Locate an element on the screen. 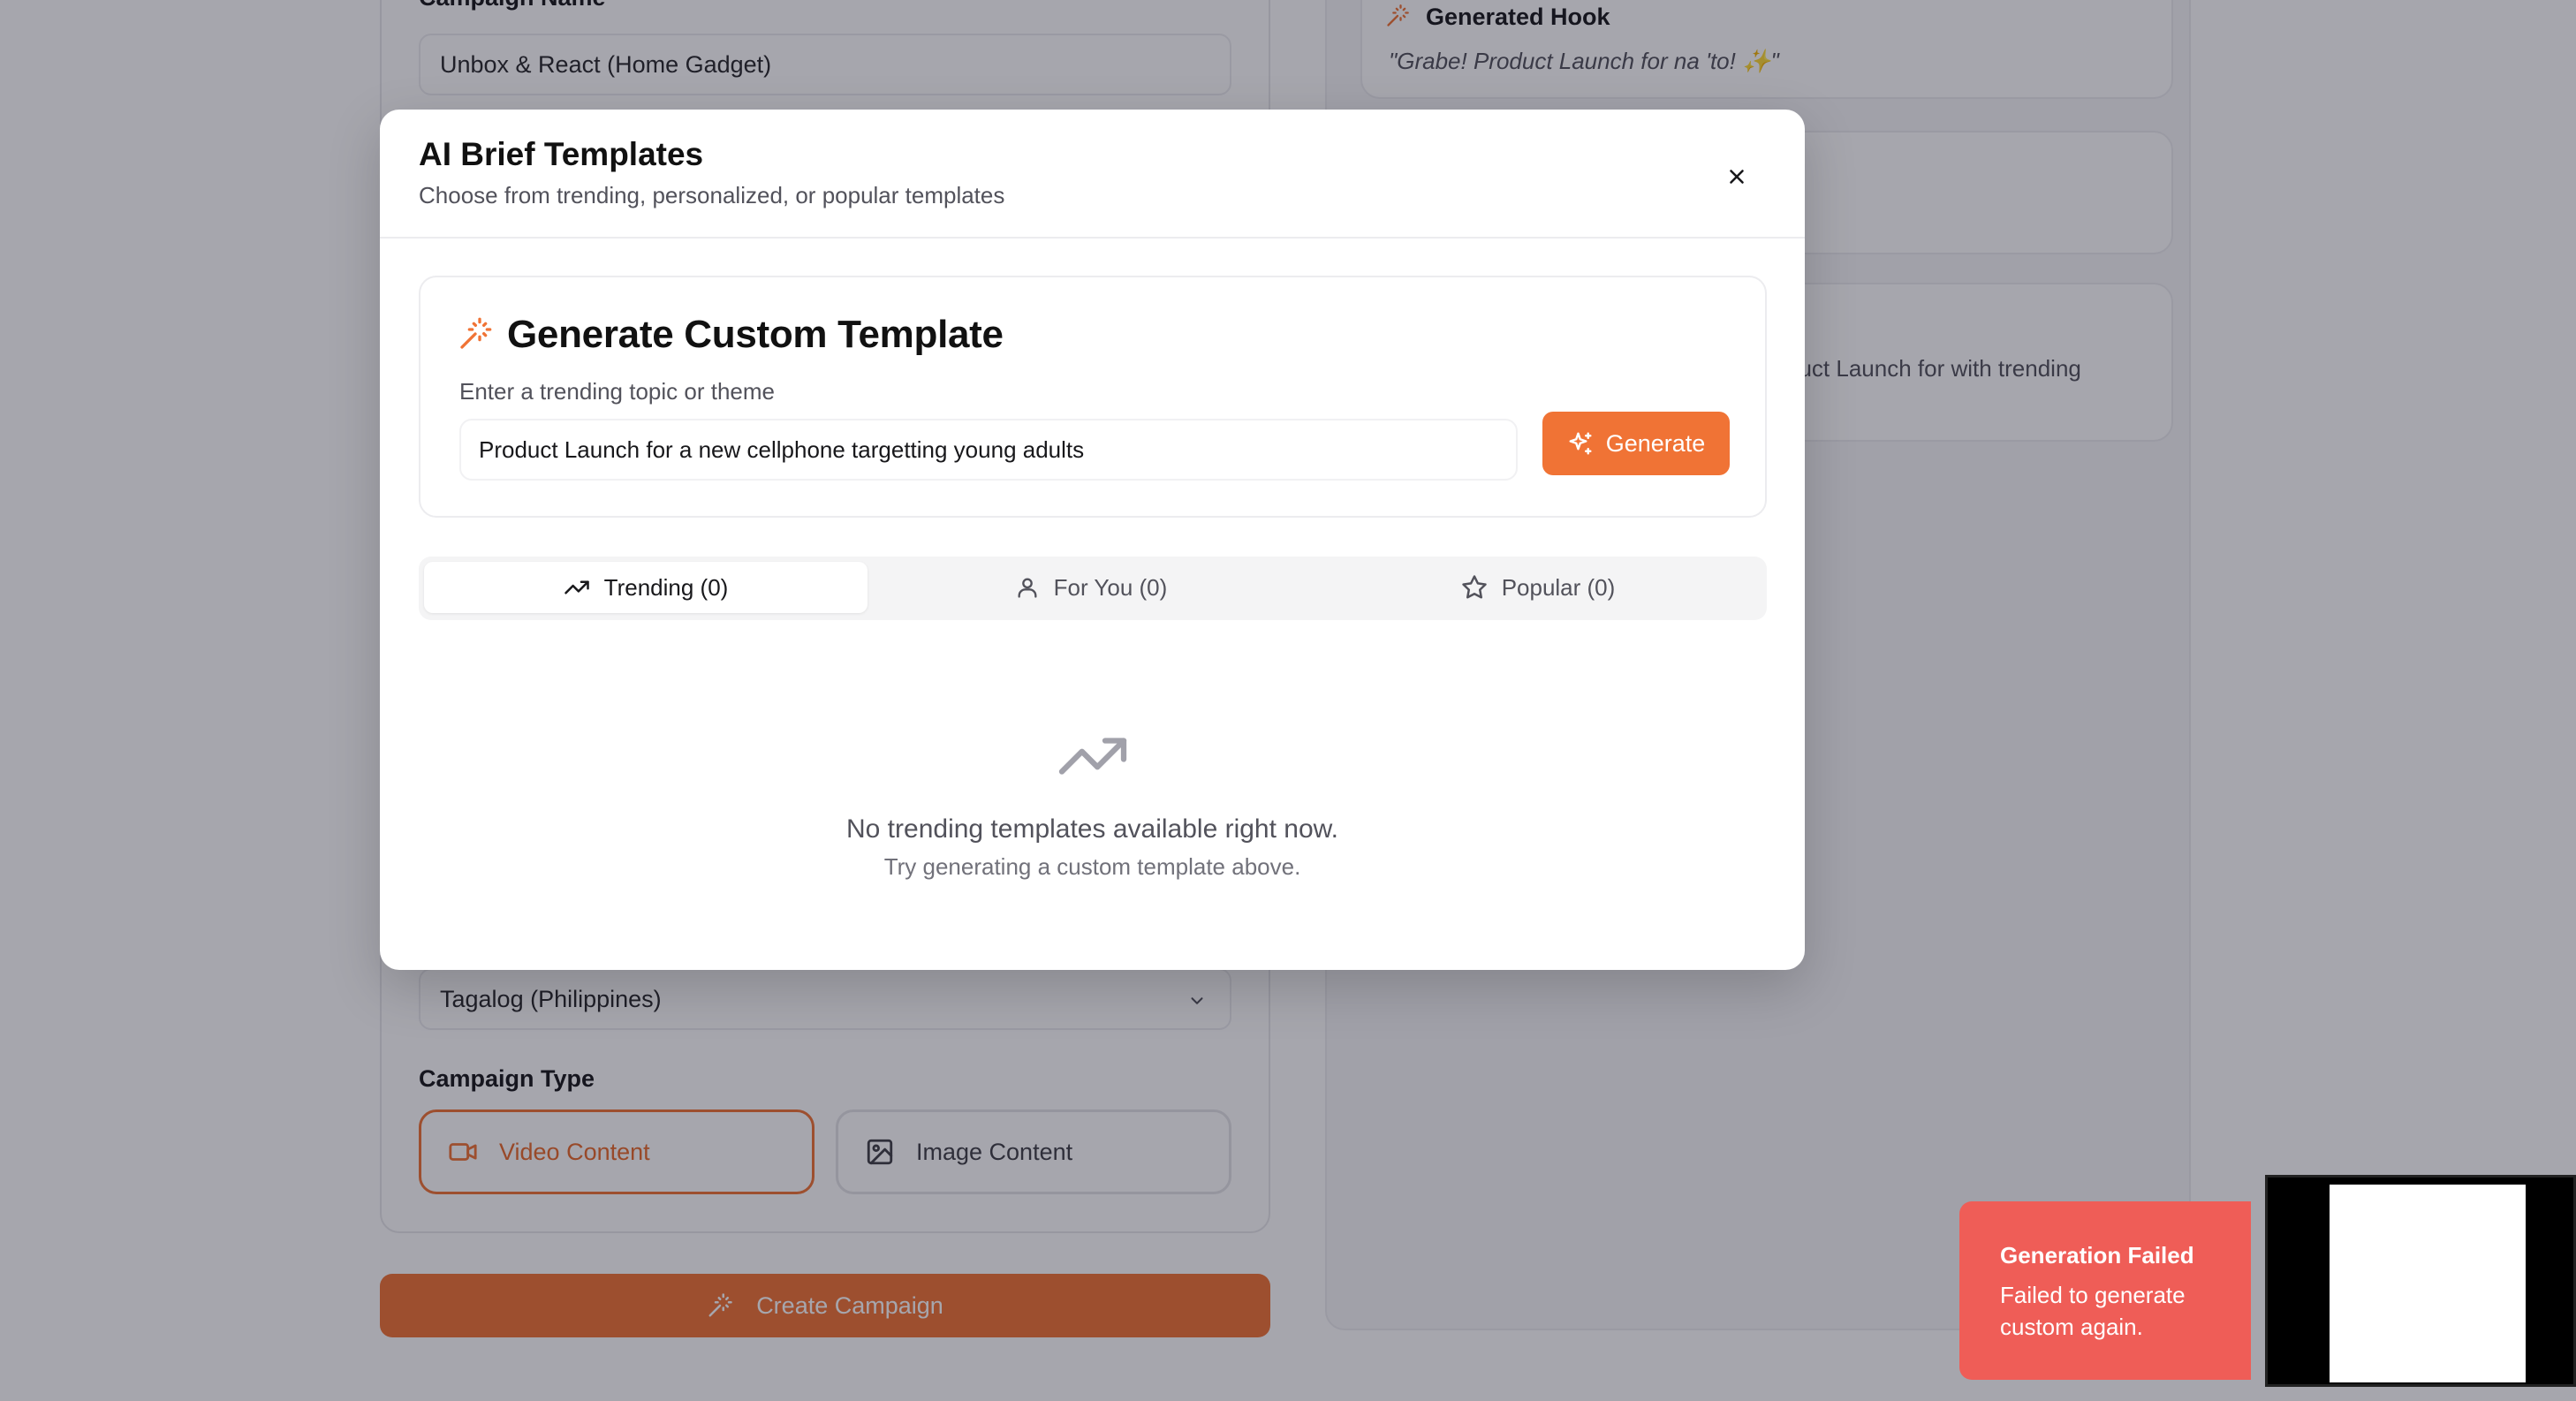 The image size is (2576, 1401). magic-wand-icon is located at coordinates (476, 333).